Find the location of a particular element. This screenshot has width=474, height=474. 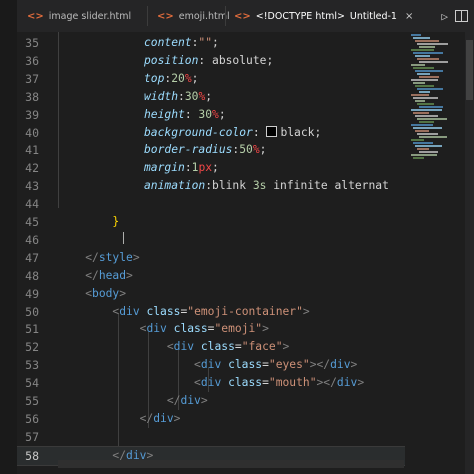

code-token: ></ is located at coordinates (326, 383).